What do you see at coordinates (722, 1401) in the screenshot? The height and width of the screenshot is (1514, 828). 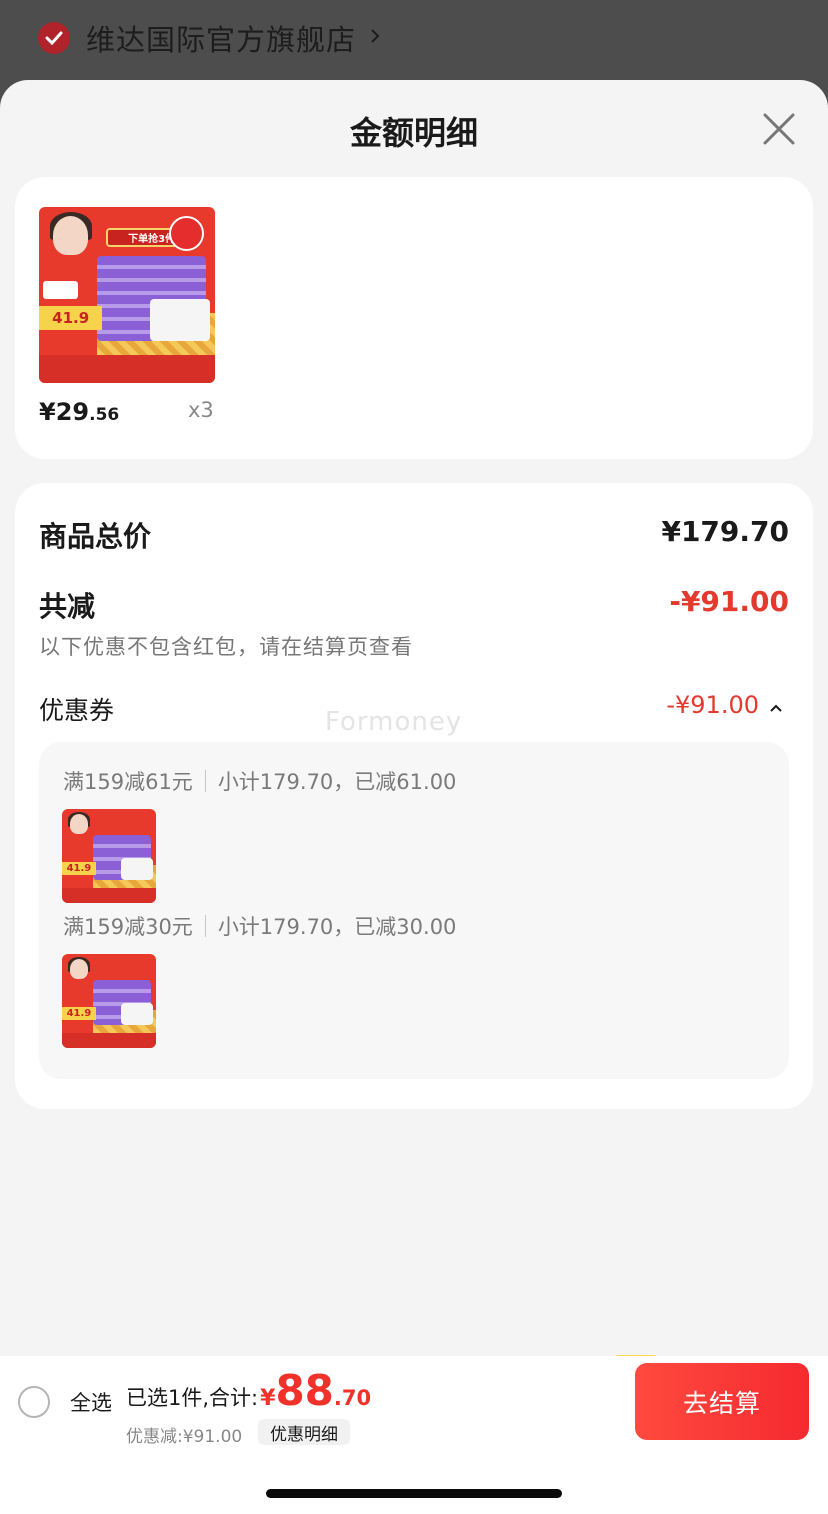 I see `checkout-button: 去结算` at bounding box center [722, 1401].